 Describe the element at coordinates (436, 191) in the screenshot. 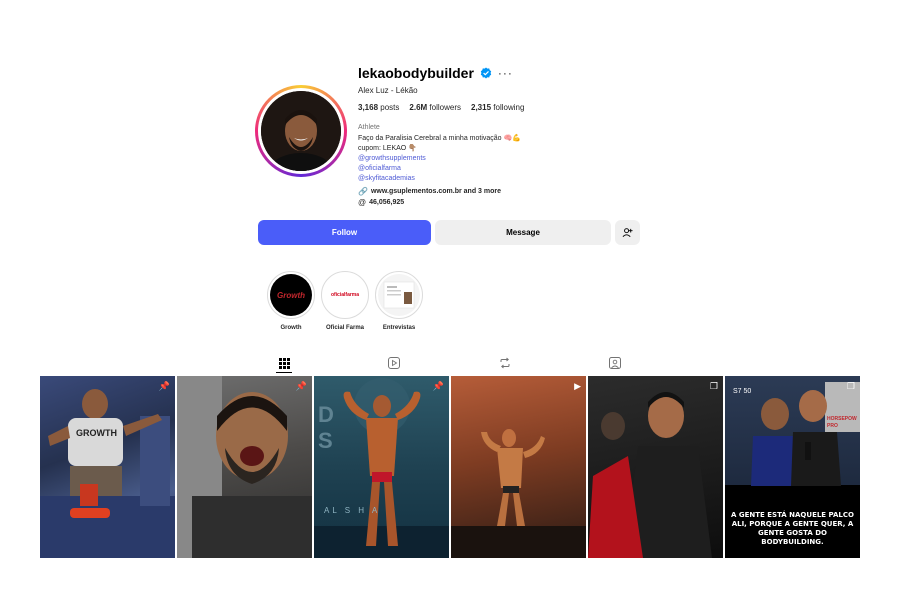

I see `external-link-text: www.gsuplementos.com.br and 3 more` at that location.